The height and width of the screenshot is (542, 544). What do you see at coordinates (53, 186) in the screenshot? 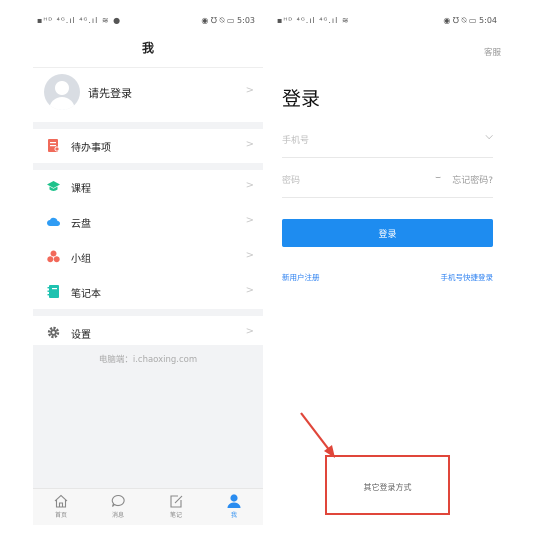
I see `graduation-cap-icon` at bounding box center [53, 186].